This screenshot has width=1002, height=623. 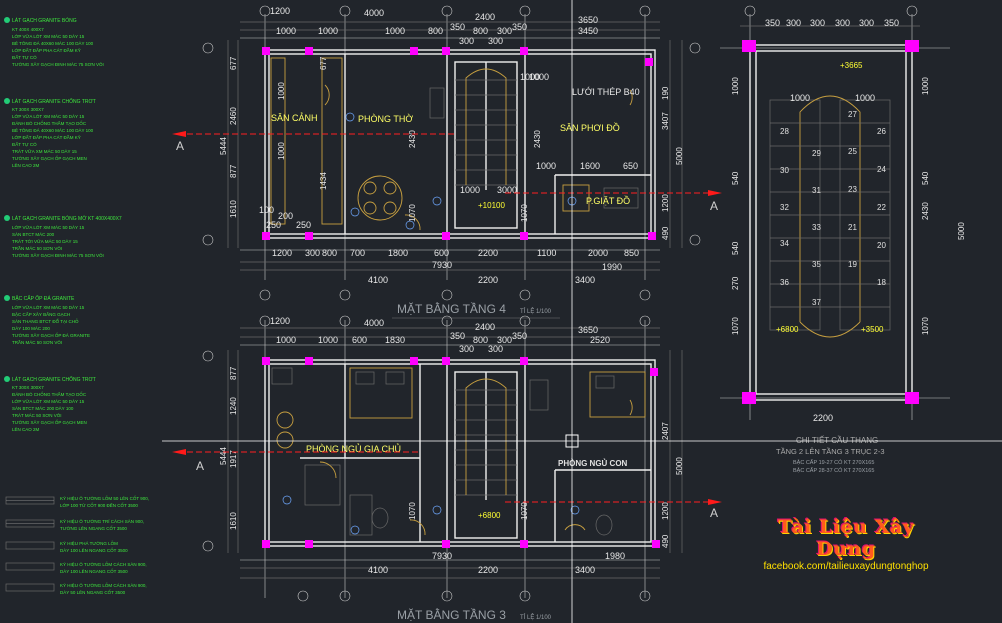 What do you see at coordinates (200, 466) in the screenshot?
I see `section-mark-a-p3: A` at bounding box center [200, 466].